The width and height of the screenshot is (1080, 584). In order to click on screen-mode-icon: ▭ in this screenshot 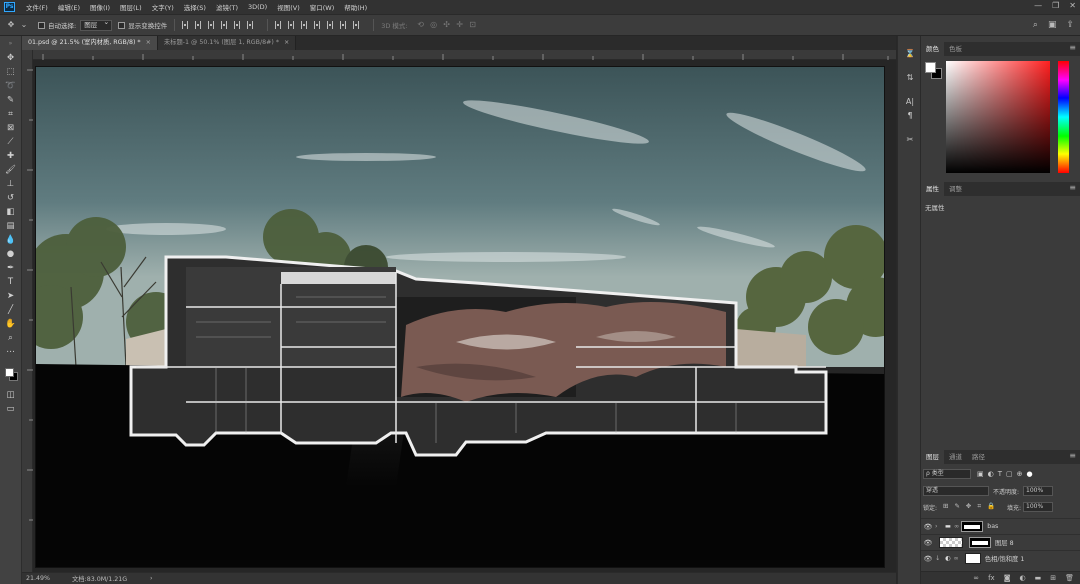, I will do `click(10, 409)`.